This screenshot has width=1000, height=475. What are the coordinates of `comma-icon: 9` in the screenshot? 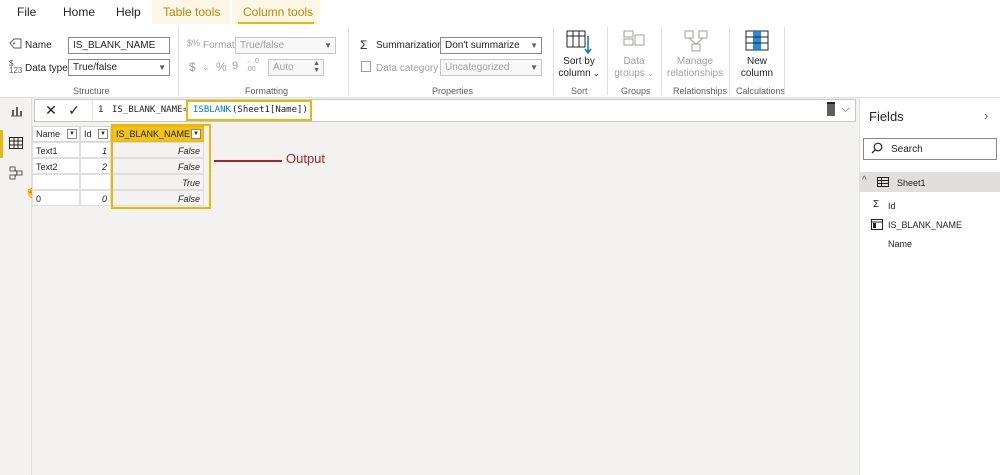 It's located at (235, 66).